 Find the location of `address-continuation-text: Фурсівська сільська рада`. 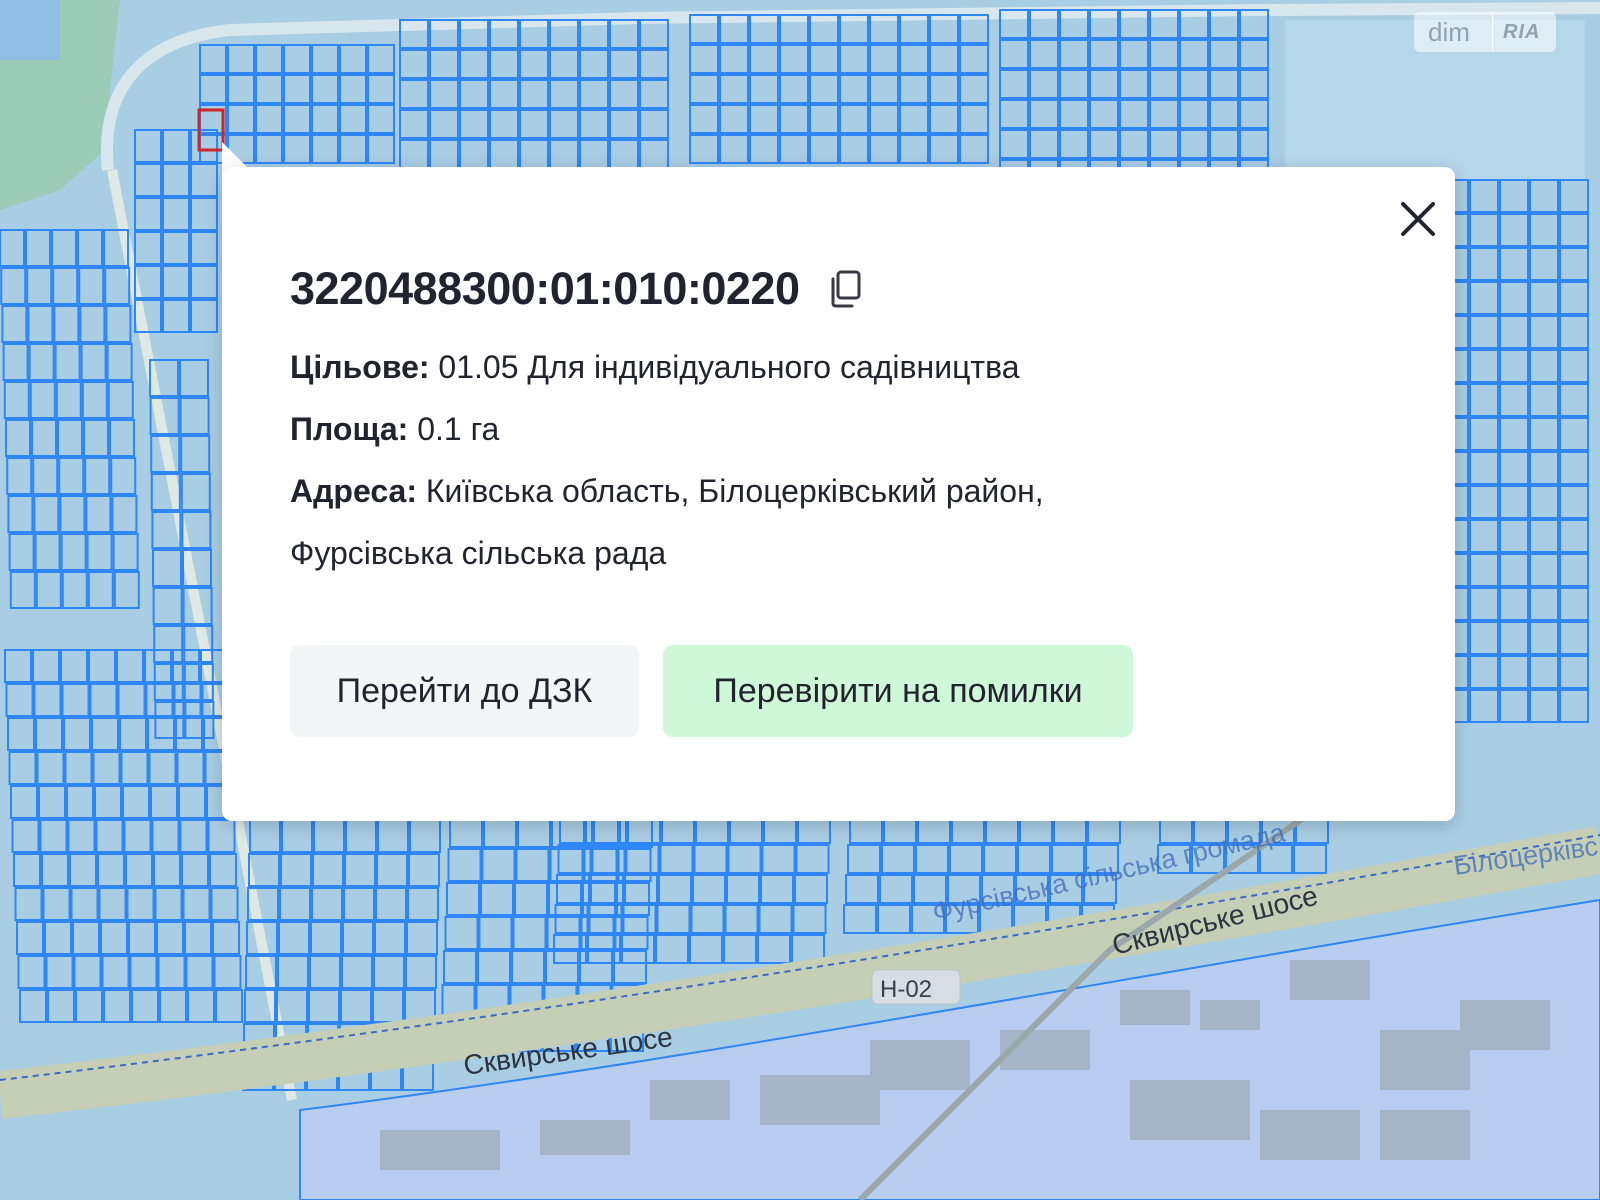

address-continuation-text: Фурсівська сільська рада is located at coordinates (478, 553).